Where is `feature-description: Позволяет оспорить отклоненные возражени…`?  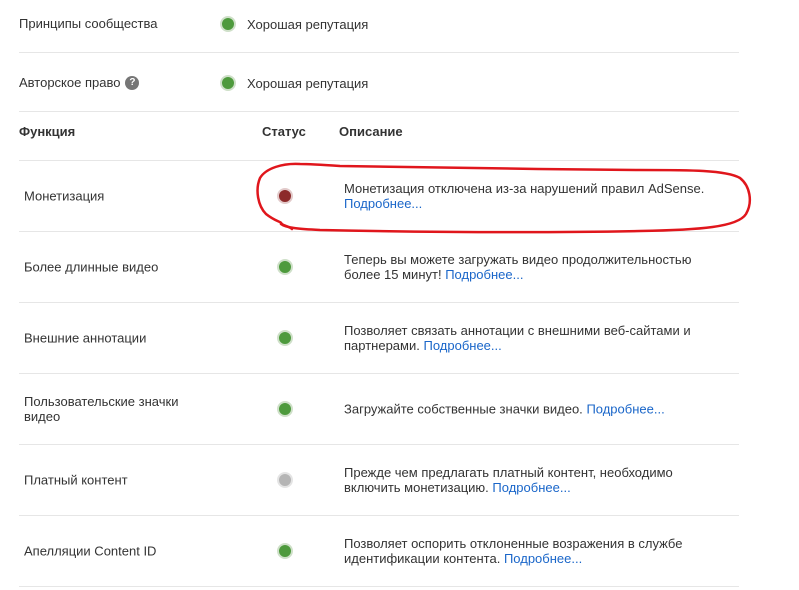
feature-description: Позволяет оспорить отклоненные возражени… is located at coordinates (534, 551).